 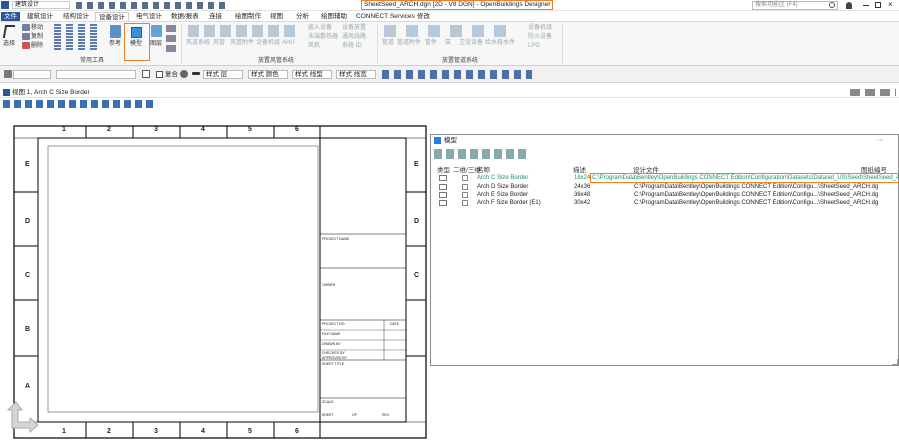 I want to click on pen-icon, so click(x=8, y=74).